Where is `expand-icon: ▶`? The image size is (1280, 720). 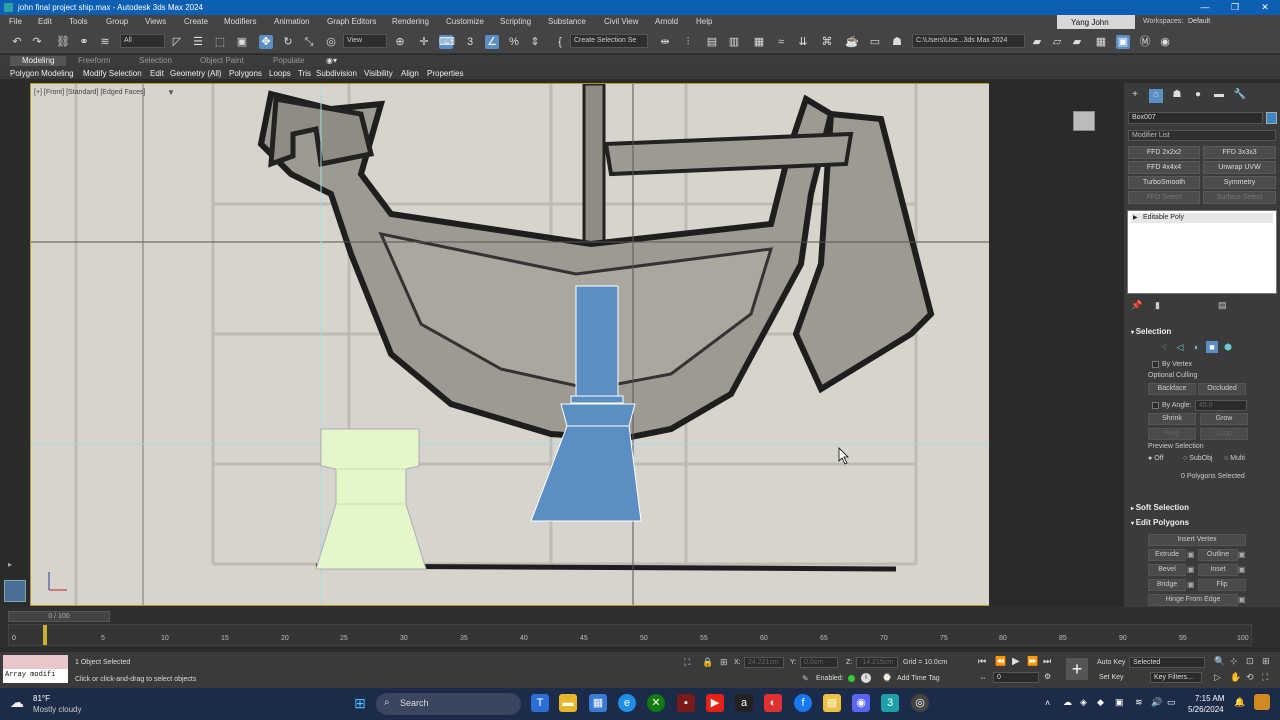
expand-icon: ▶ is located at coordinates (1135, 217).